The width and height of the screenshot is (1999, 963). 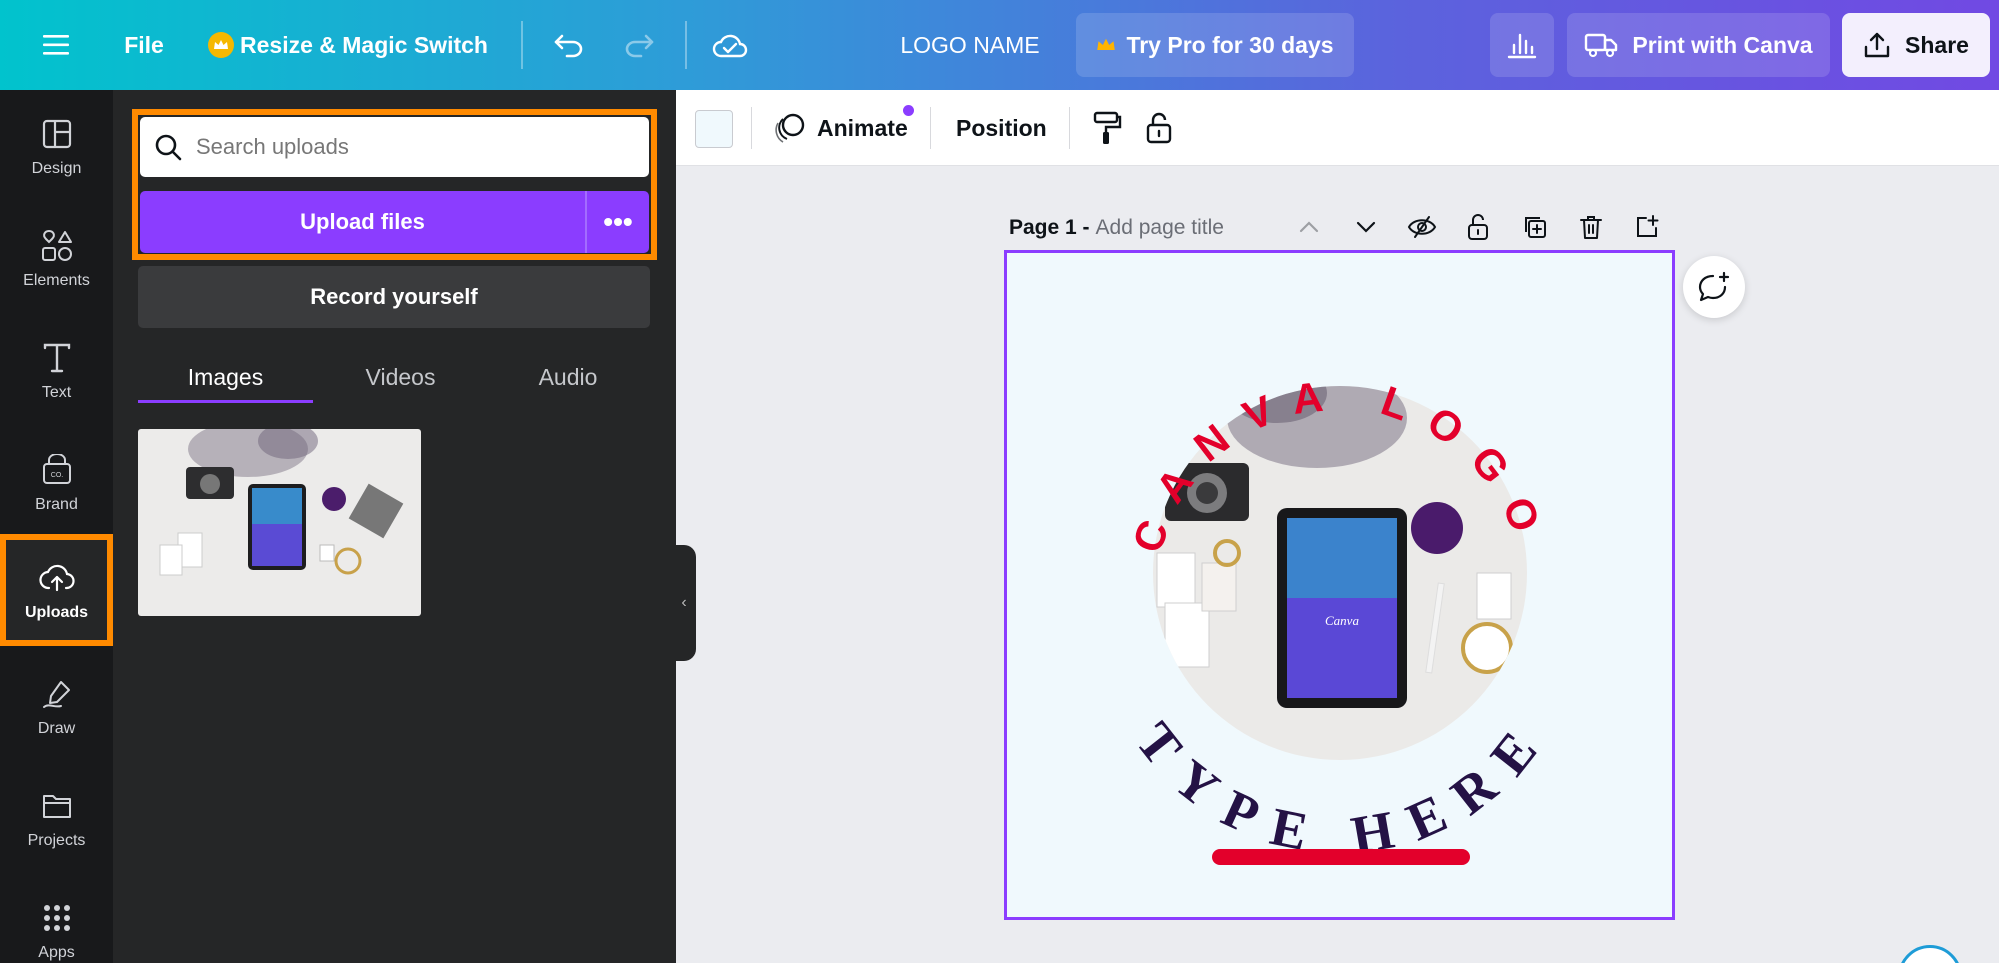 I want to click on undo-icon, so click(x=569, y=45).